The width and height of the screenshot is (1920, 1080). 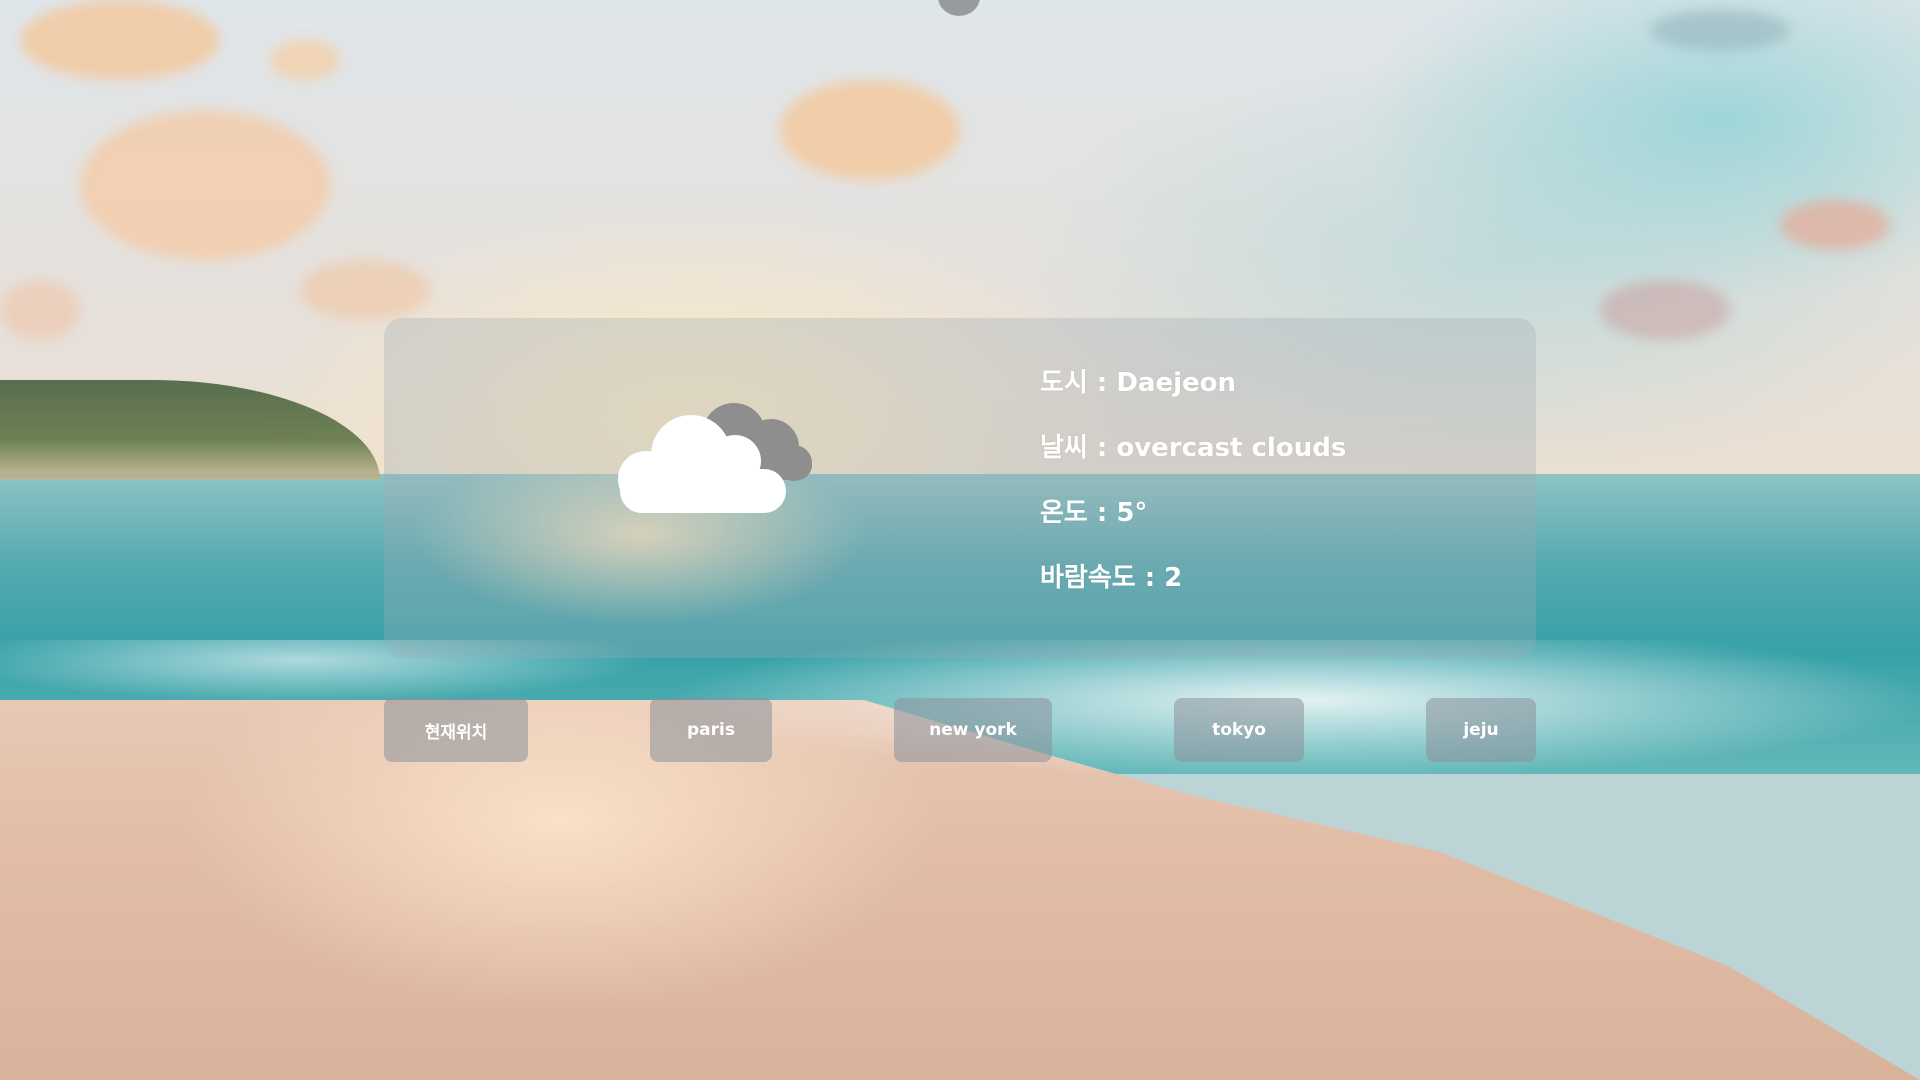 What do you see at coordinates (715, 458) in the screenshot?
I see `overcast-clouds-icon` at bounding box center [715, 458].